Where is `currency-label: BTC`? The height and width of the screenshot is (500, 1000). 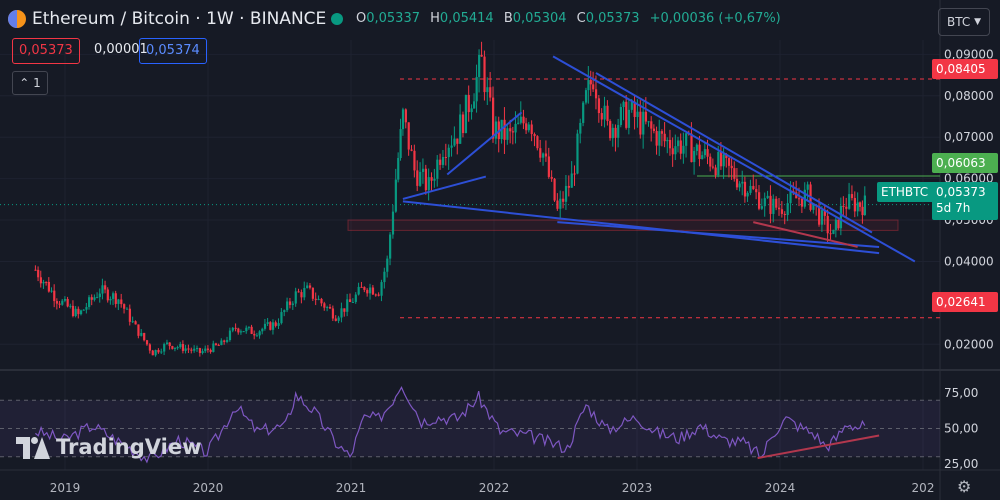
currency-label: BTC is located at coordinates (959, 22).